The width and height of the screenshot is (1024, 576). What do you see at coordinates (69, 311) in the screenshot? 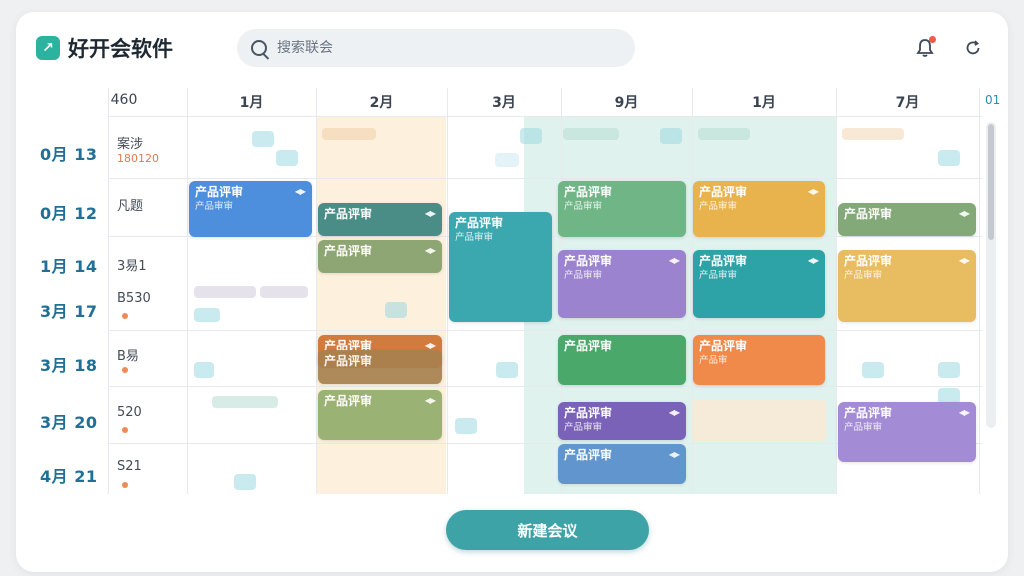
I see `row-date-label: 3月 17` at bounding box center [69, 311].